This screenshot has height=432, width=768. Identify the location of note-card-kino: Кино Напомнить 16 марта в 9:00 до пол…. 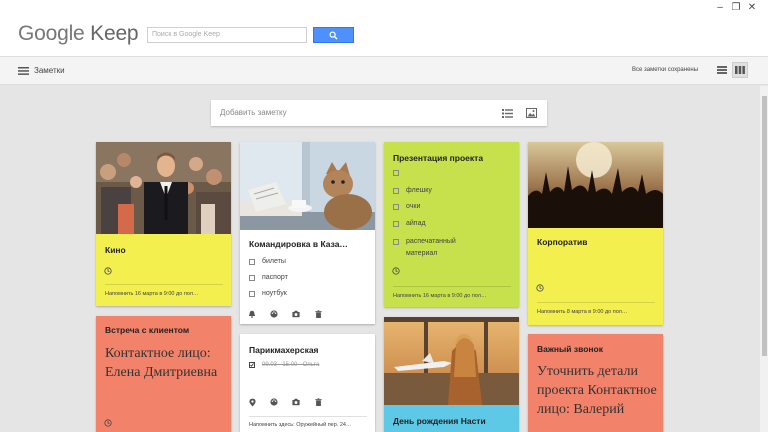
(163, 224).